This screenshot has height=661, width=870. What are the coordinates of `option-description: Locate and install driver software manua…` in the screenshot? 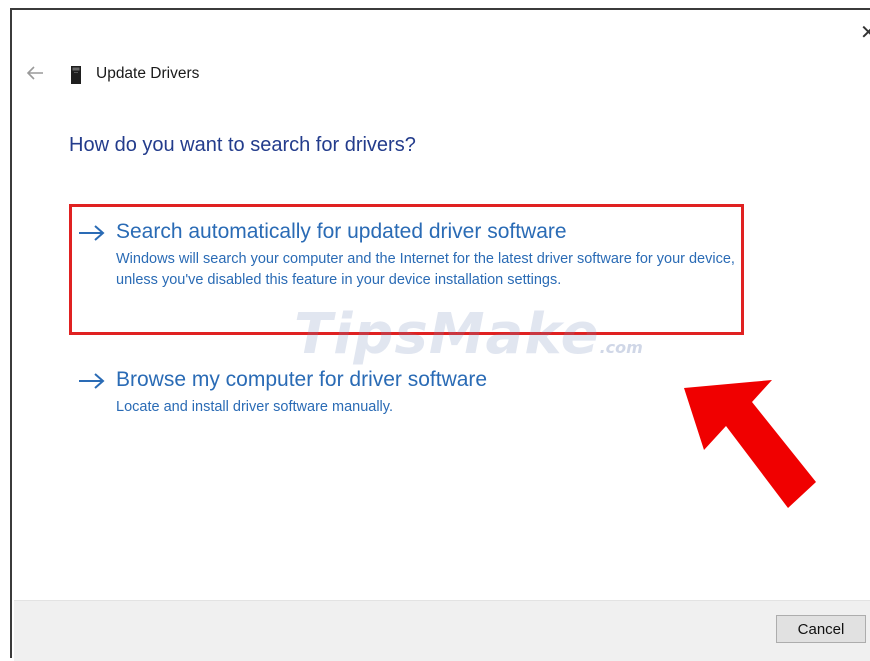 It's located at (254, 407).